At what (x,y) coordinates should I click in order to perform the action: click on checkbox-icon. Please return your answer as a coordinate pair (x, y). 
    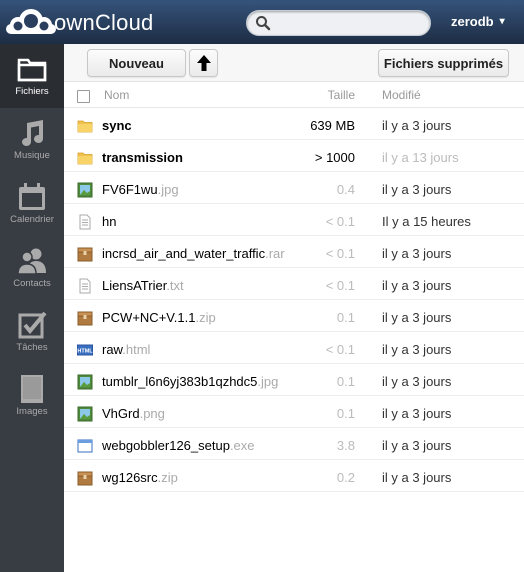
    Looking at the image, I should click on (32, 325).